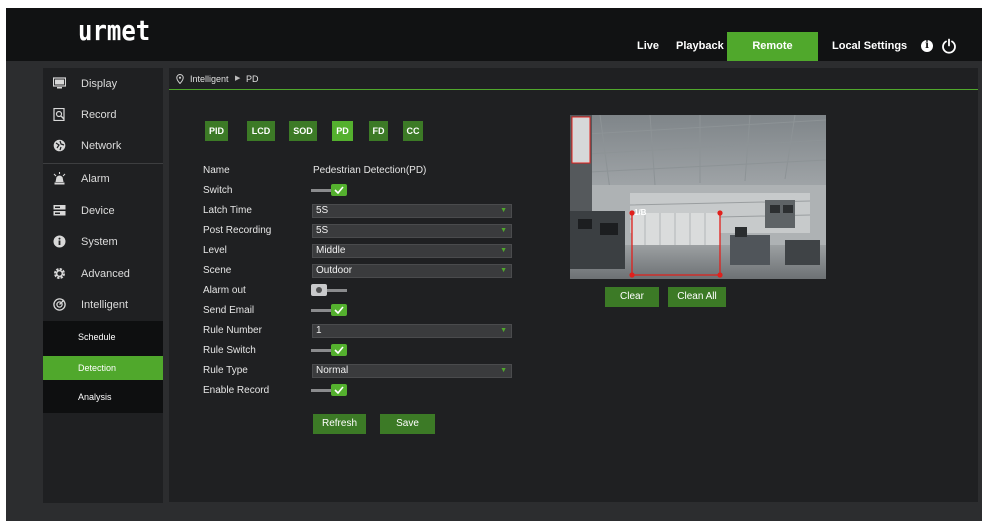  I want to click on power-icon, so click(949, 46).